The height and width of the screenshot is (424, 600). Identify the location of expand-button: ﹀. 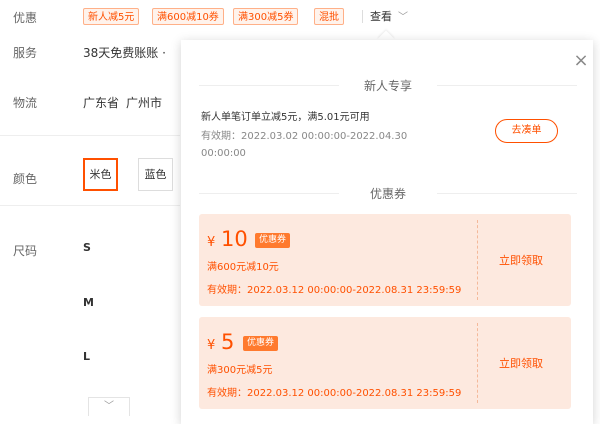
(109, 406).